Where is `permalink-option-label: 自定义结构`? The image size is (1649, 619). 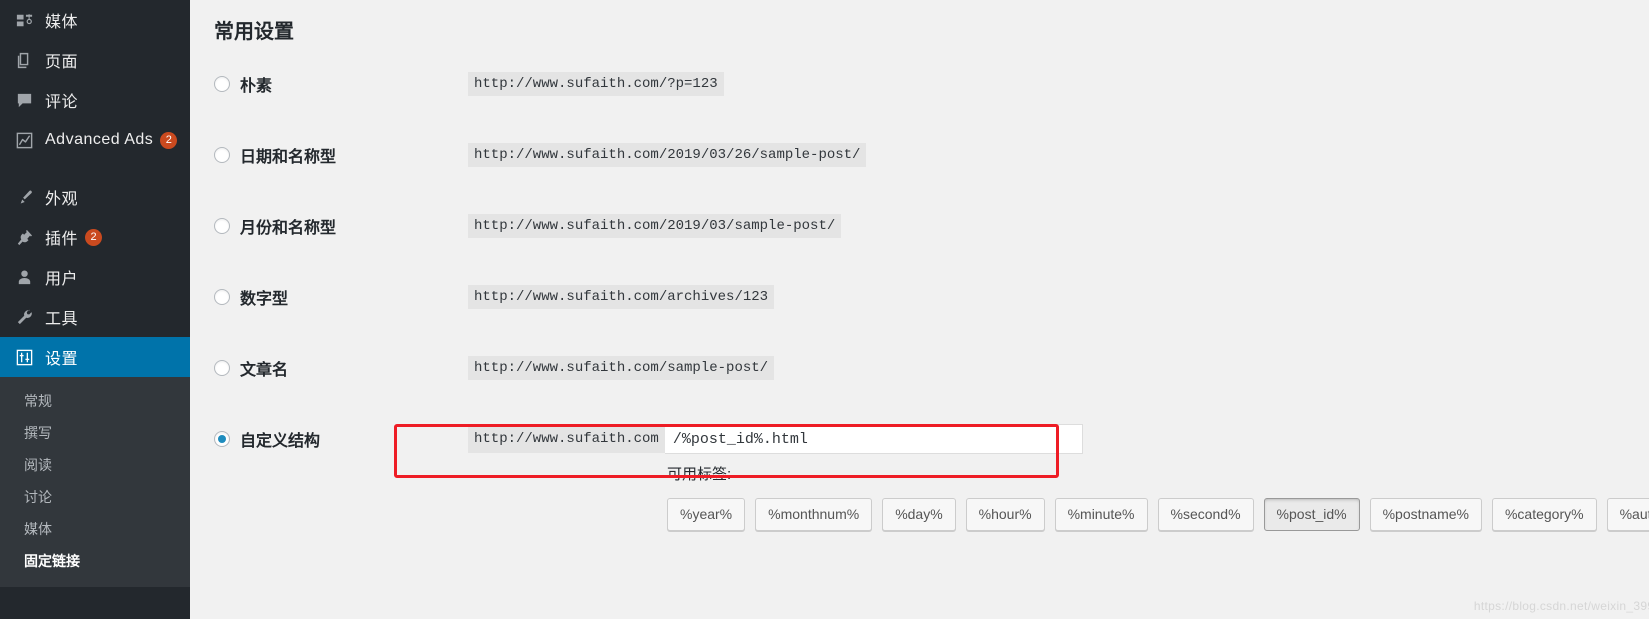 permalink-option-label: 自定义结构 is located at coordinates (280, 441).